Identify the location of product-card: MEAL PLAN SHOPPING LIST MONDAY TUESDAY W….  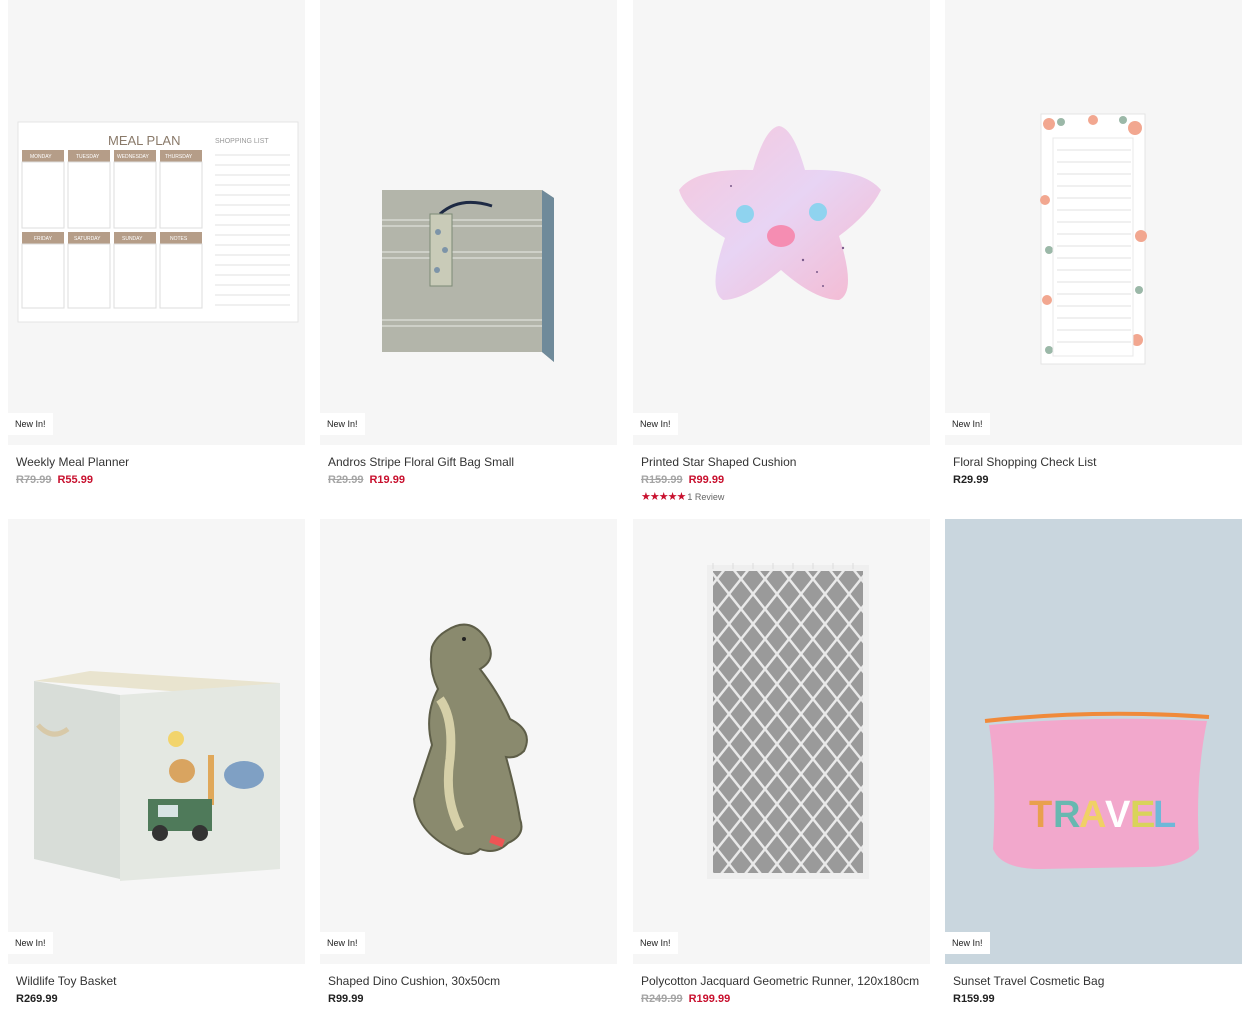
(156, 244).